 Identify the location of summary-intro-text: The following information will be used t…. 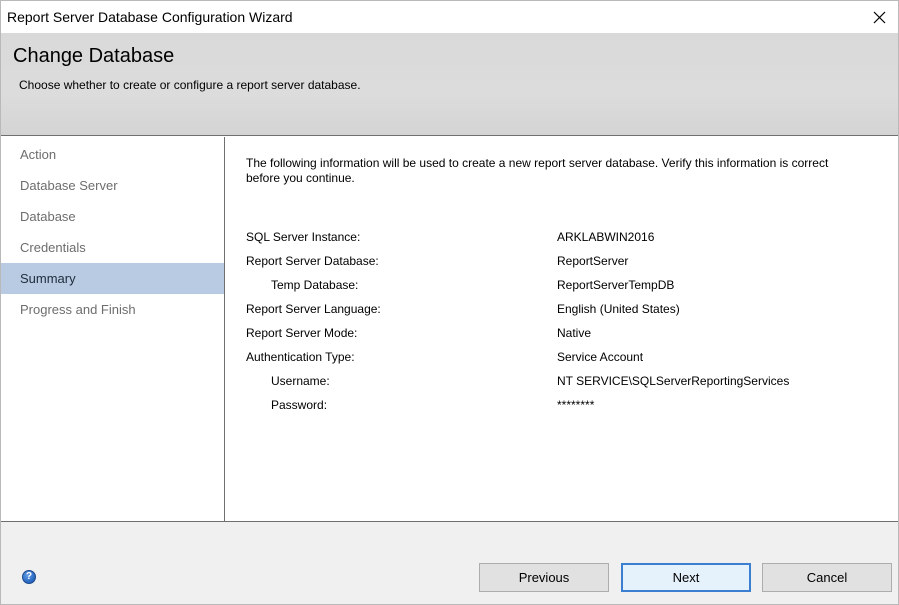
(537, 170).